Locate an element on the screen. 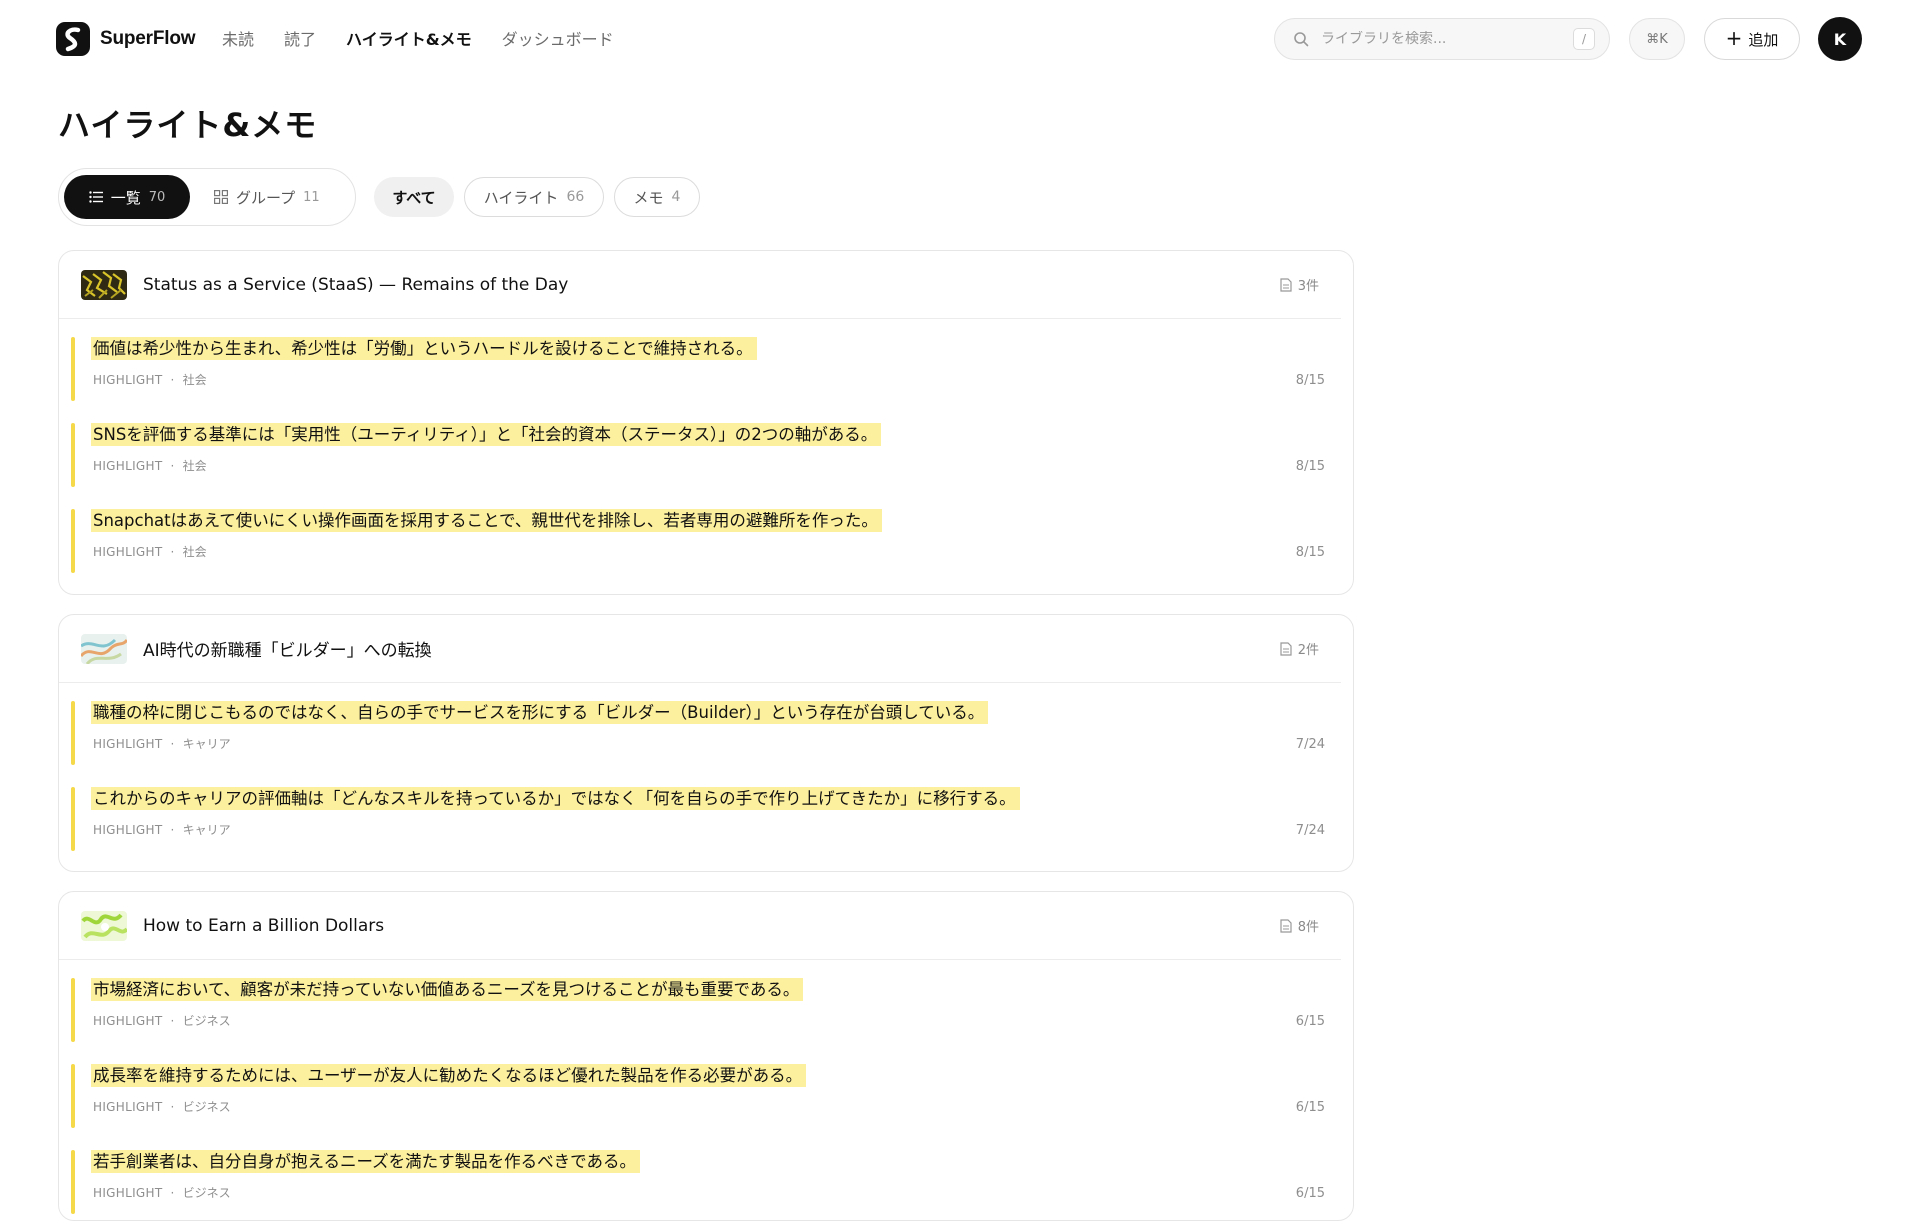 This screenshot has height=1221, width=1920. card-header: How to Earn a Billion Dollars 8件 is located at coordinates (700, 926).